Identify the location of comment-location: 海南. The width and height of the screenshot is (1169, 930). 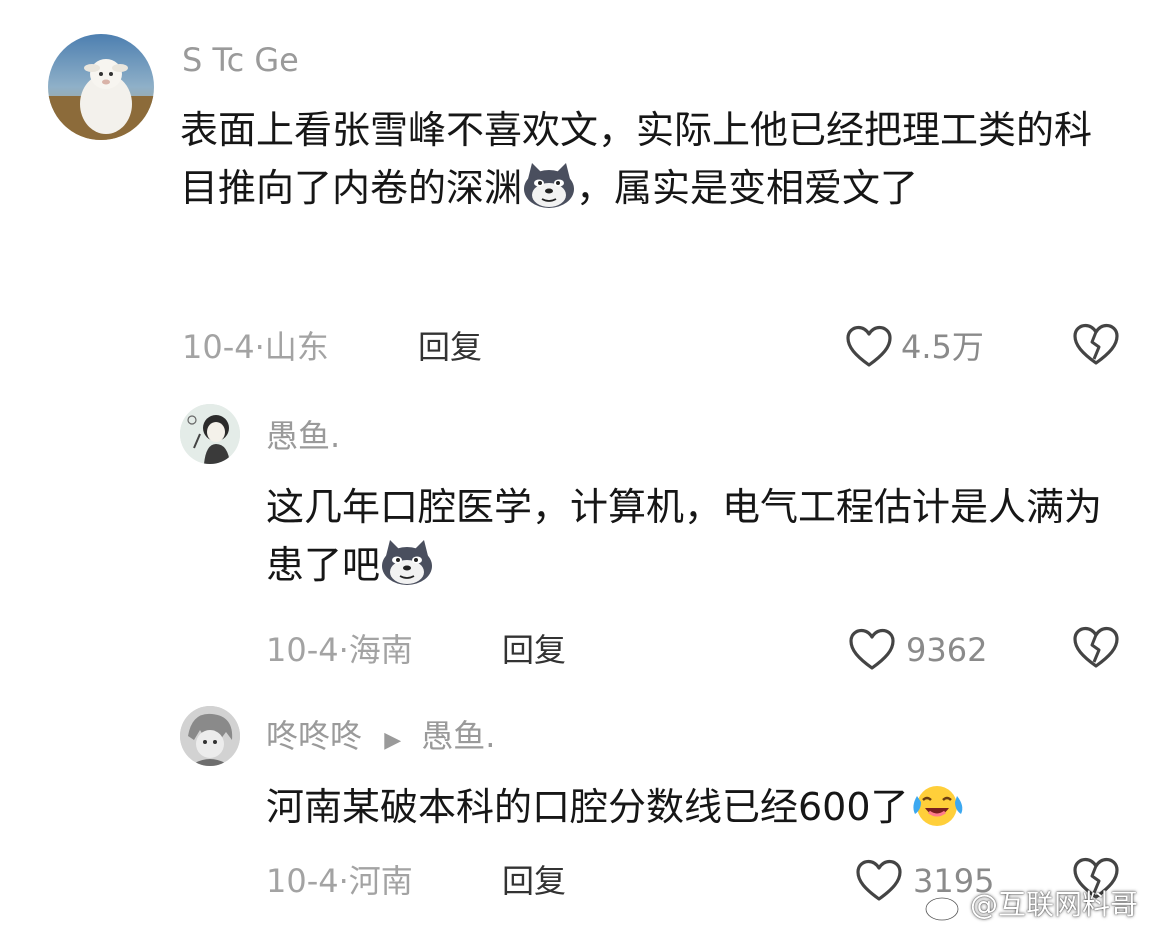
(380, 650).